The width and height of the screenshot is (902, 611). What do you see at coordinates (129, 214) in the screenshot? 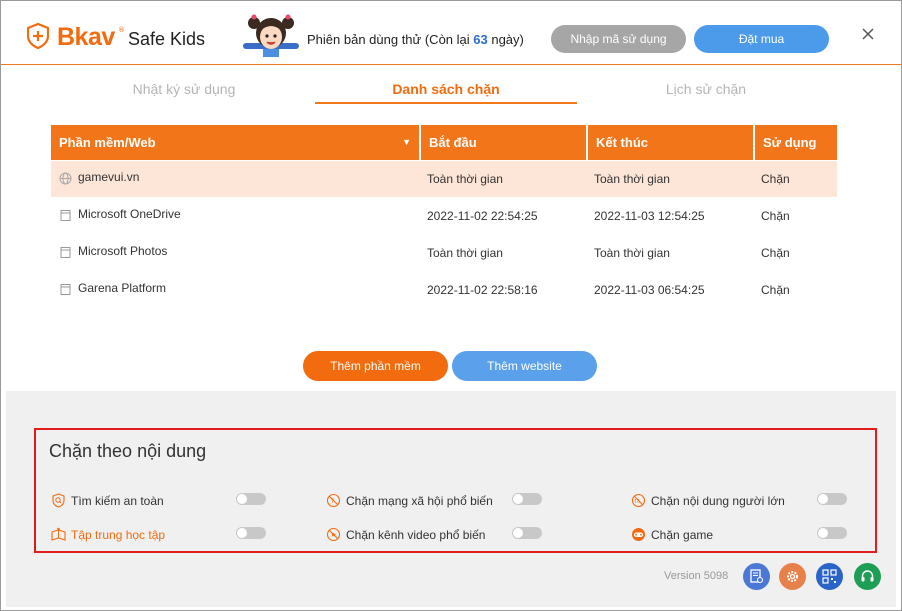
I see `row-name-text: Microsoft OneDrive` at bounding box center [129, 214].